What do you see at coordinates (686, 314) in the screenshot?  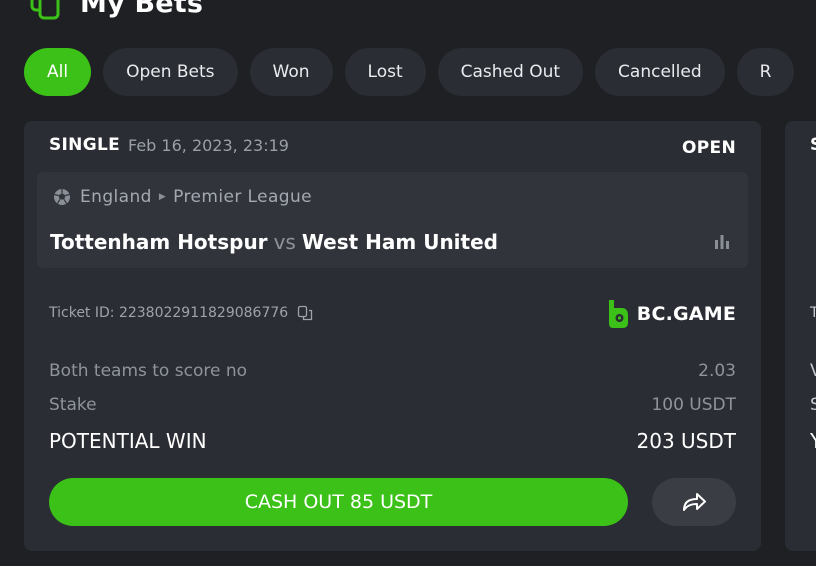 I see `brand-name: BC.GAME` at bounding box center [686, 314].